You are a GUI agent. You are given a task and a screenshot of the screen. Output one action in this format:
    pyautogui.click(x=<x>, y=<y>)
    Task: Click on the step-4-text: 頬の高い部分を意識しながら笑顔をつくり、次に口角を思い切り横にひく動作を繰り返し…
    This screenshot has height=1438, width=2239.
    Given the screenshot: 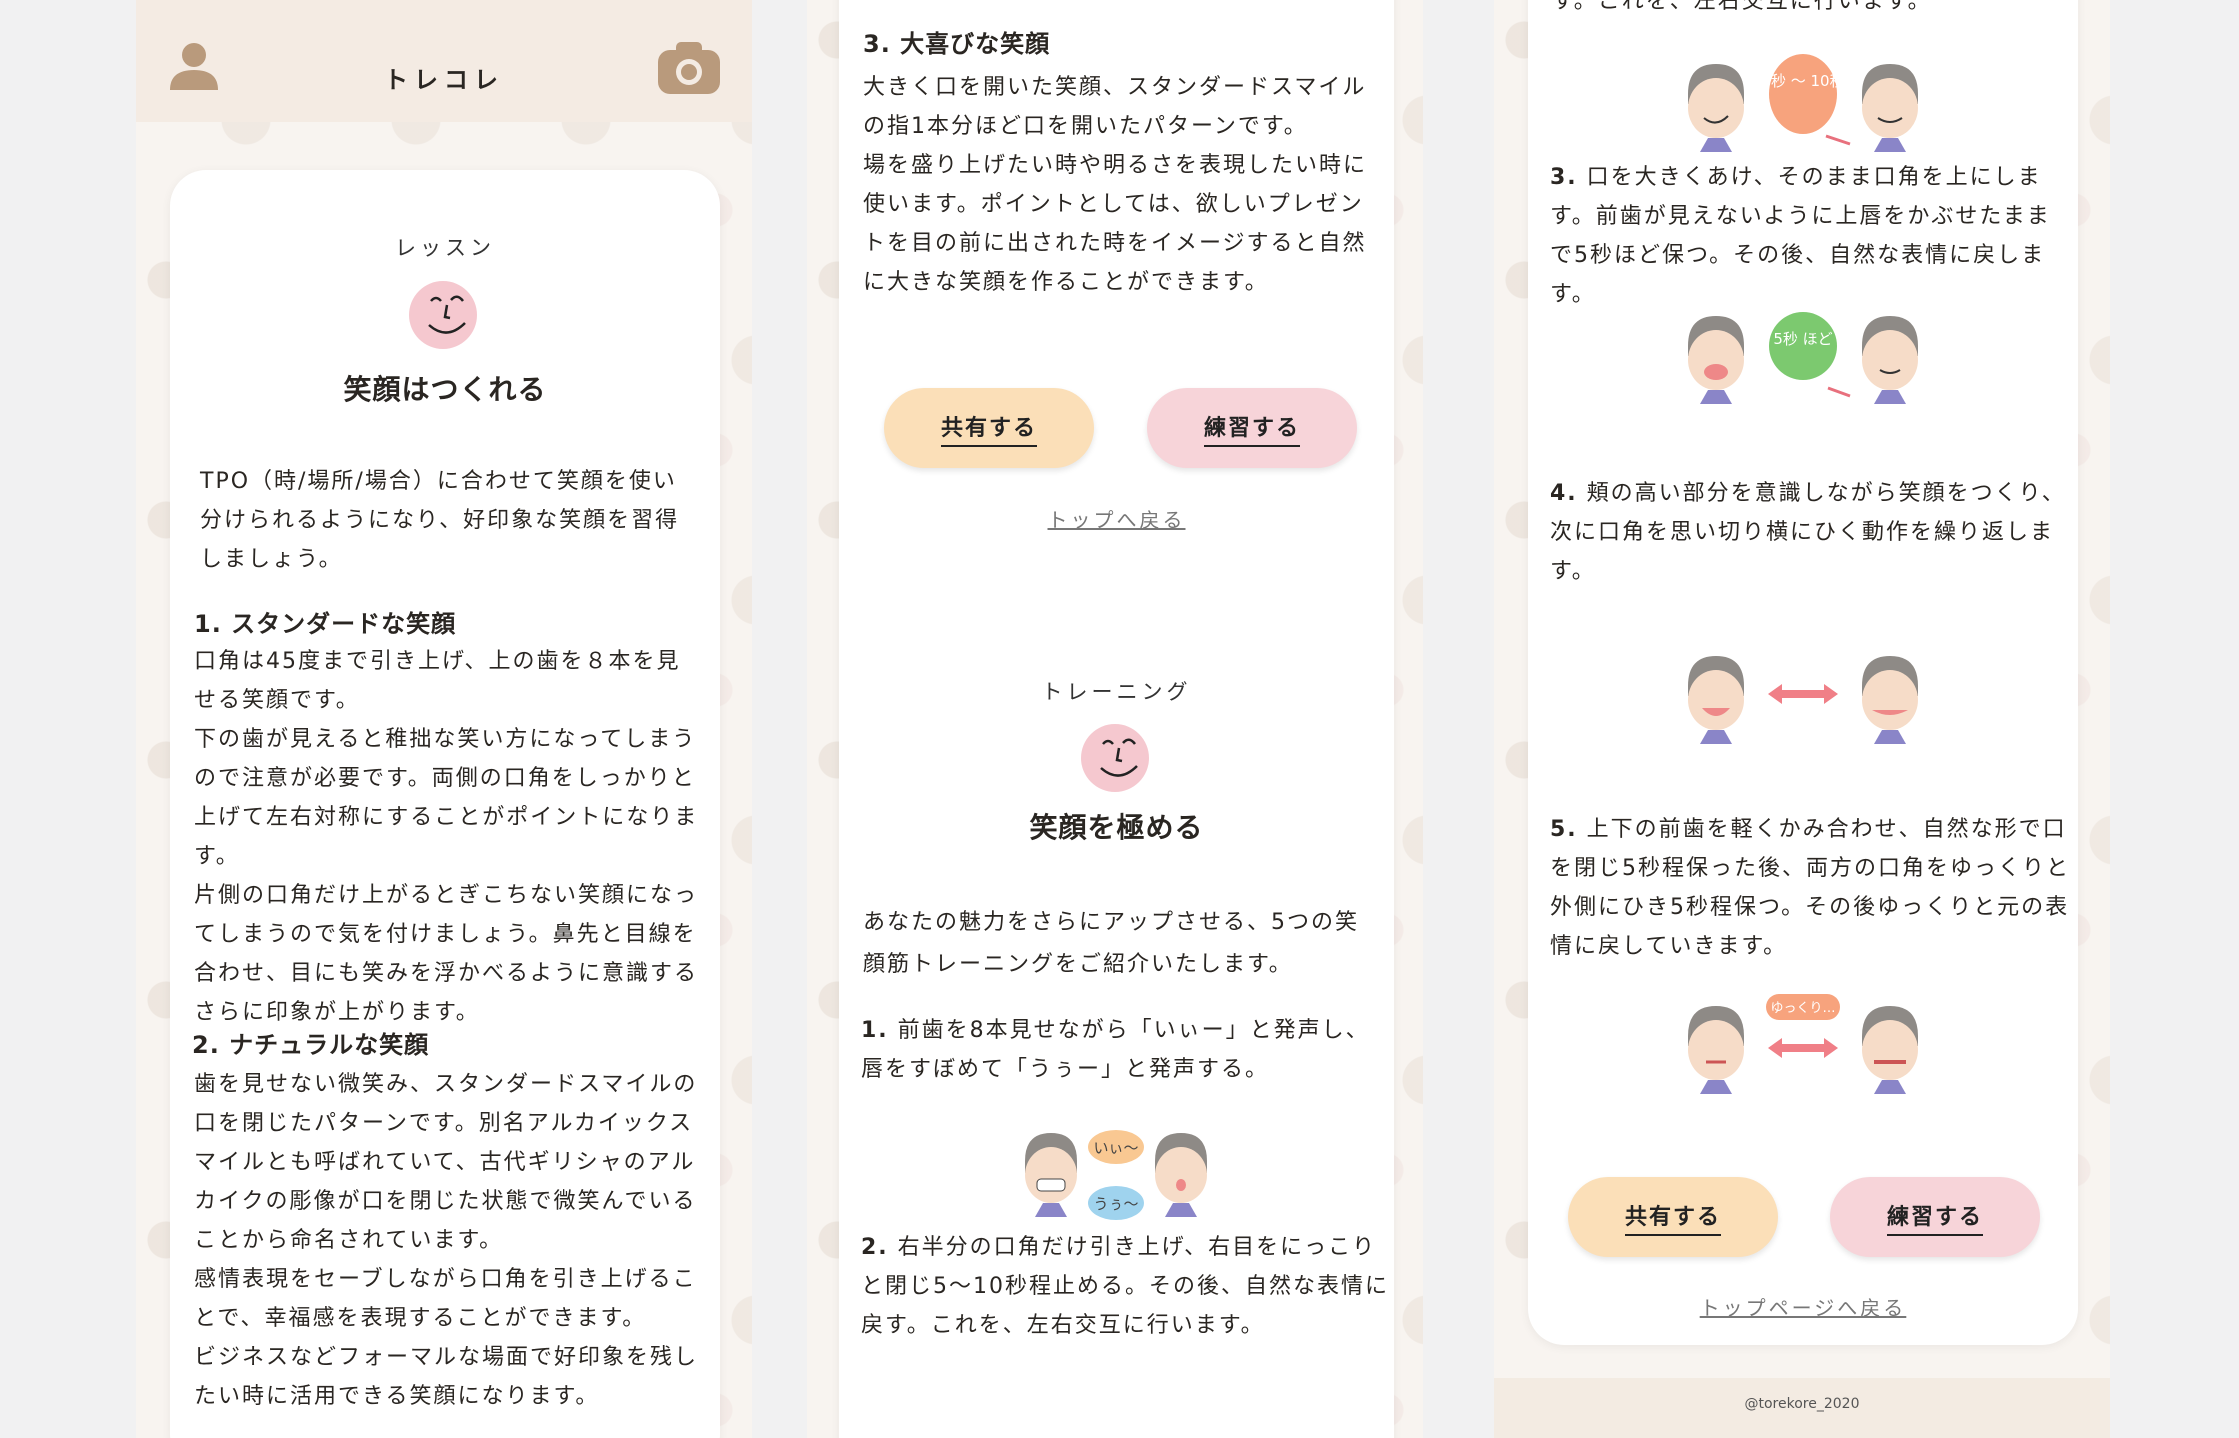 What is the action you would take?
    pyautogui.click(x=1808, y=532)
    